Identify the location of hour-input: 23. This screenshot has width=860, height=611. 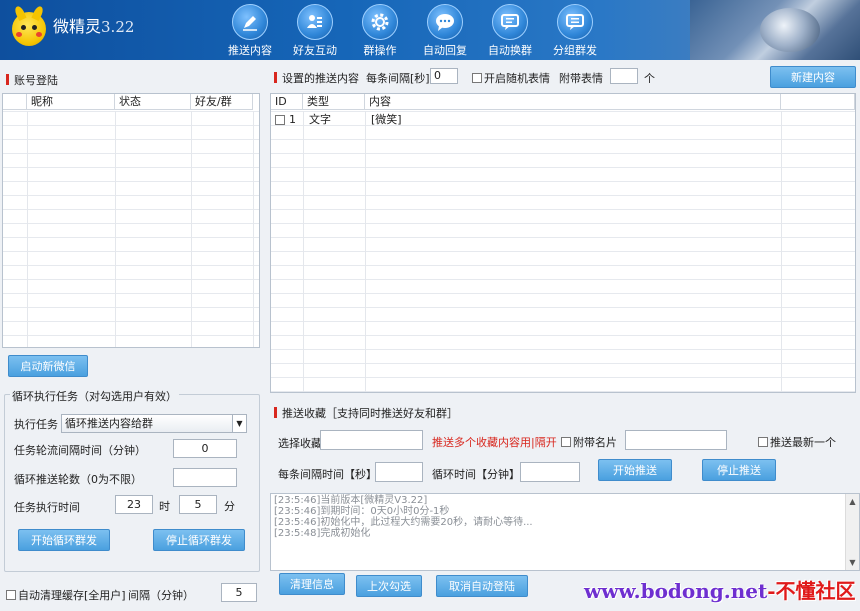
(134, 504).